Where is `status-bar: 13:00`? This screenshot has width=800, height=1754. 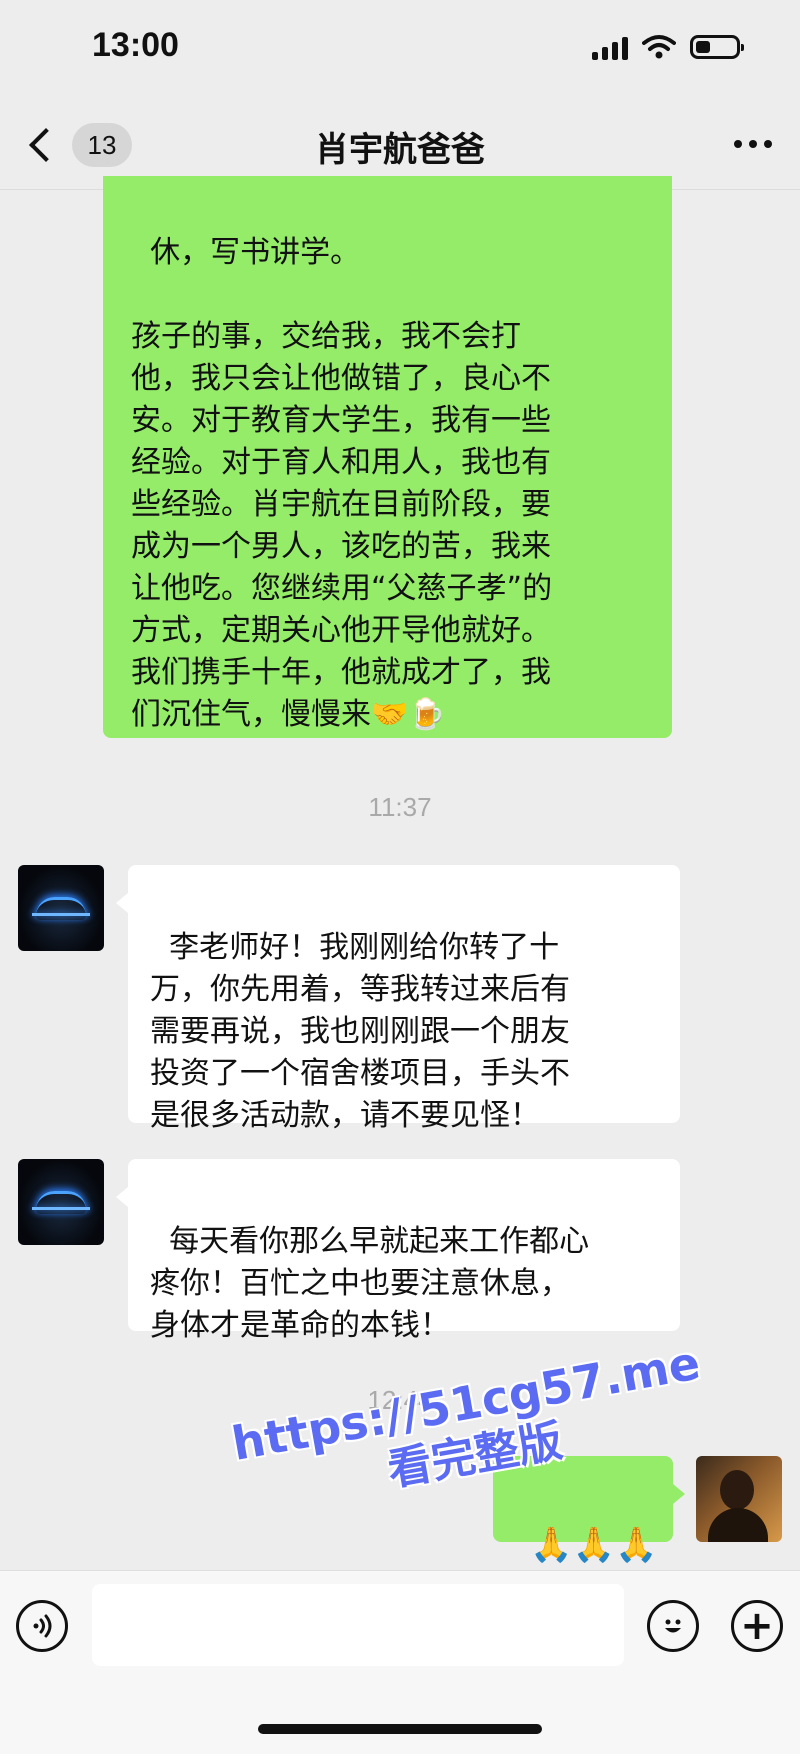 status-bar: 13:00 is located at coordinates (400, 50).